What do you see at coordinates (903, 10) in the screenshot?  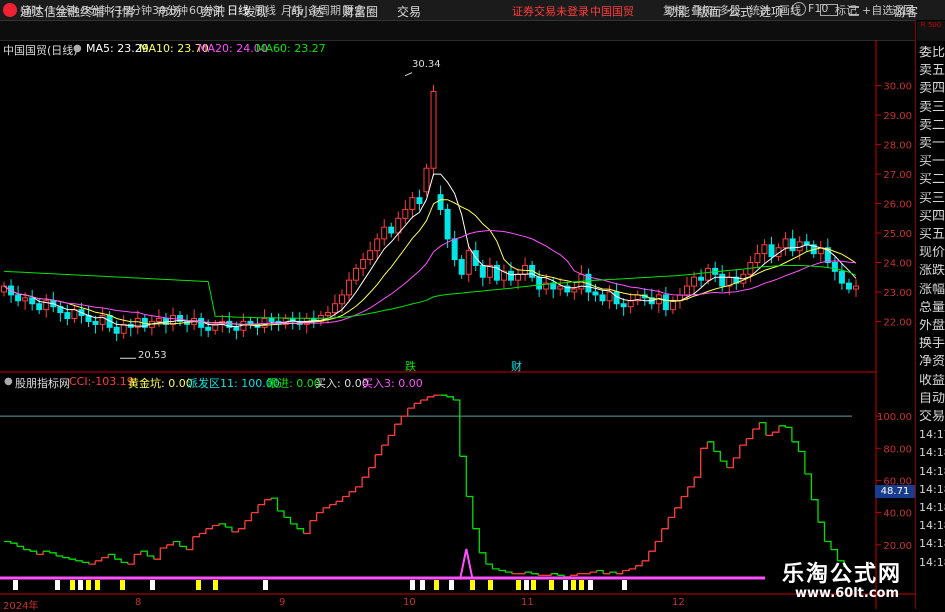 I see `btn-fanhui: 返回` at bounding box center [903, 10].